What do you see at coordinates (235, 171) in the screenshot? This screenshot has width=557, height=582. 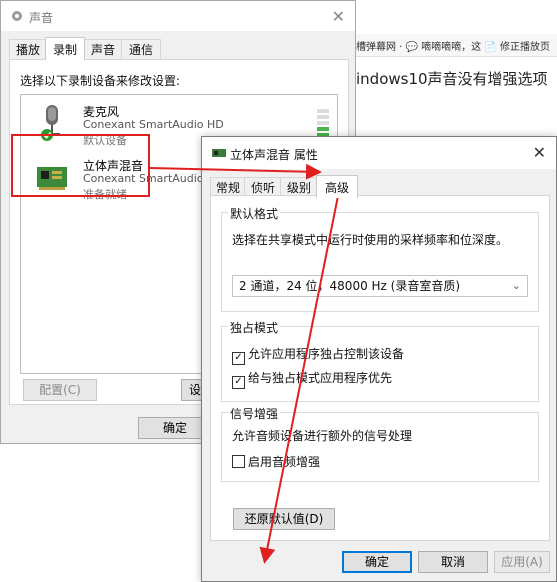 I see `arrow-to-advanced-tab` at bounding box center [235, 171].